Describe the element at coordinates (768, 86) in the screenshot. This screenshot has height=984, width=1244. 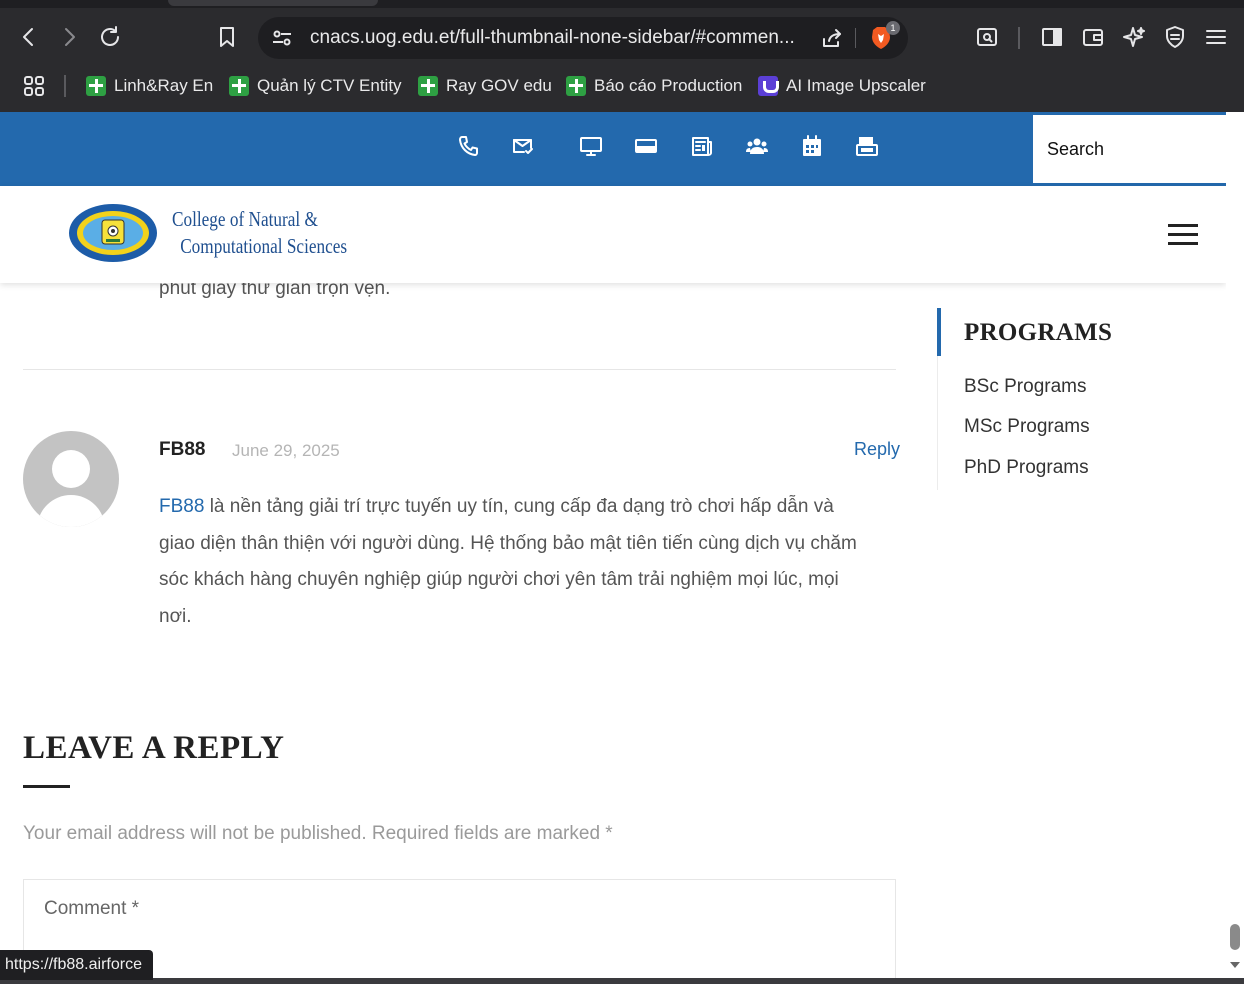
I see `upscaler-icon` at that location.